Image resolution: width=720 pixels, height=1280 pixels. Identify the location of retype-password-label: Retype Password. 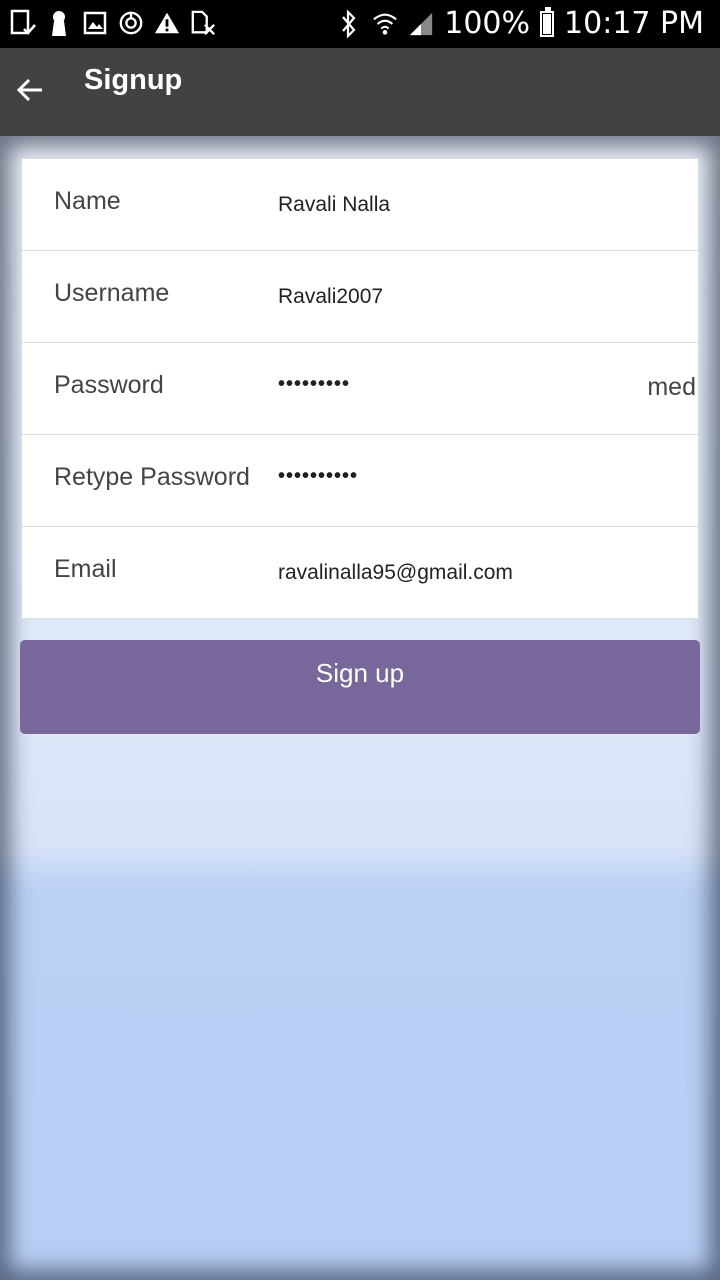
(152, 477).